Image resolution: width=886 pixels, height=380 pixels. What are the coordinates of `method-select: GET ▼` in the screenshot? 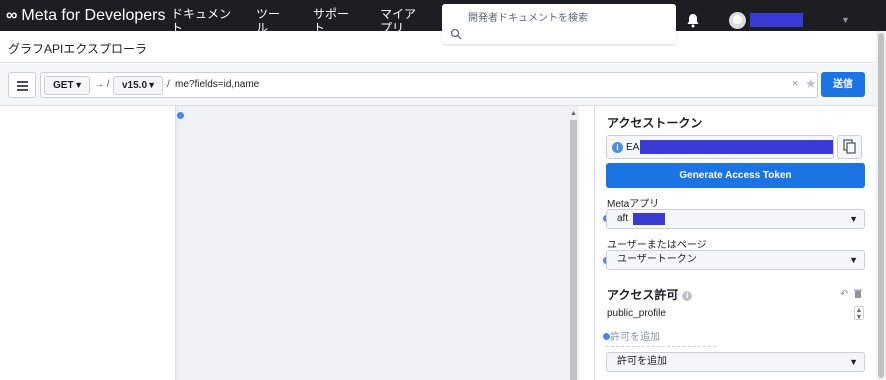 It's located at (67, 85).